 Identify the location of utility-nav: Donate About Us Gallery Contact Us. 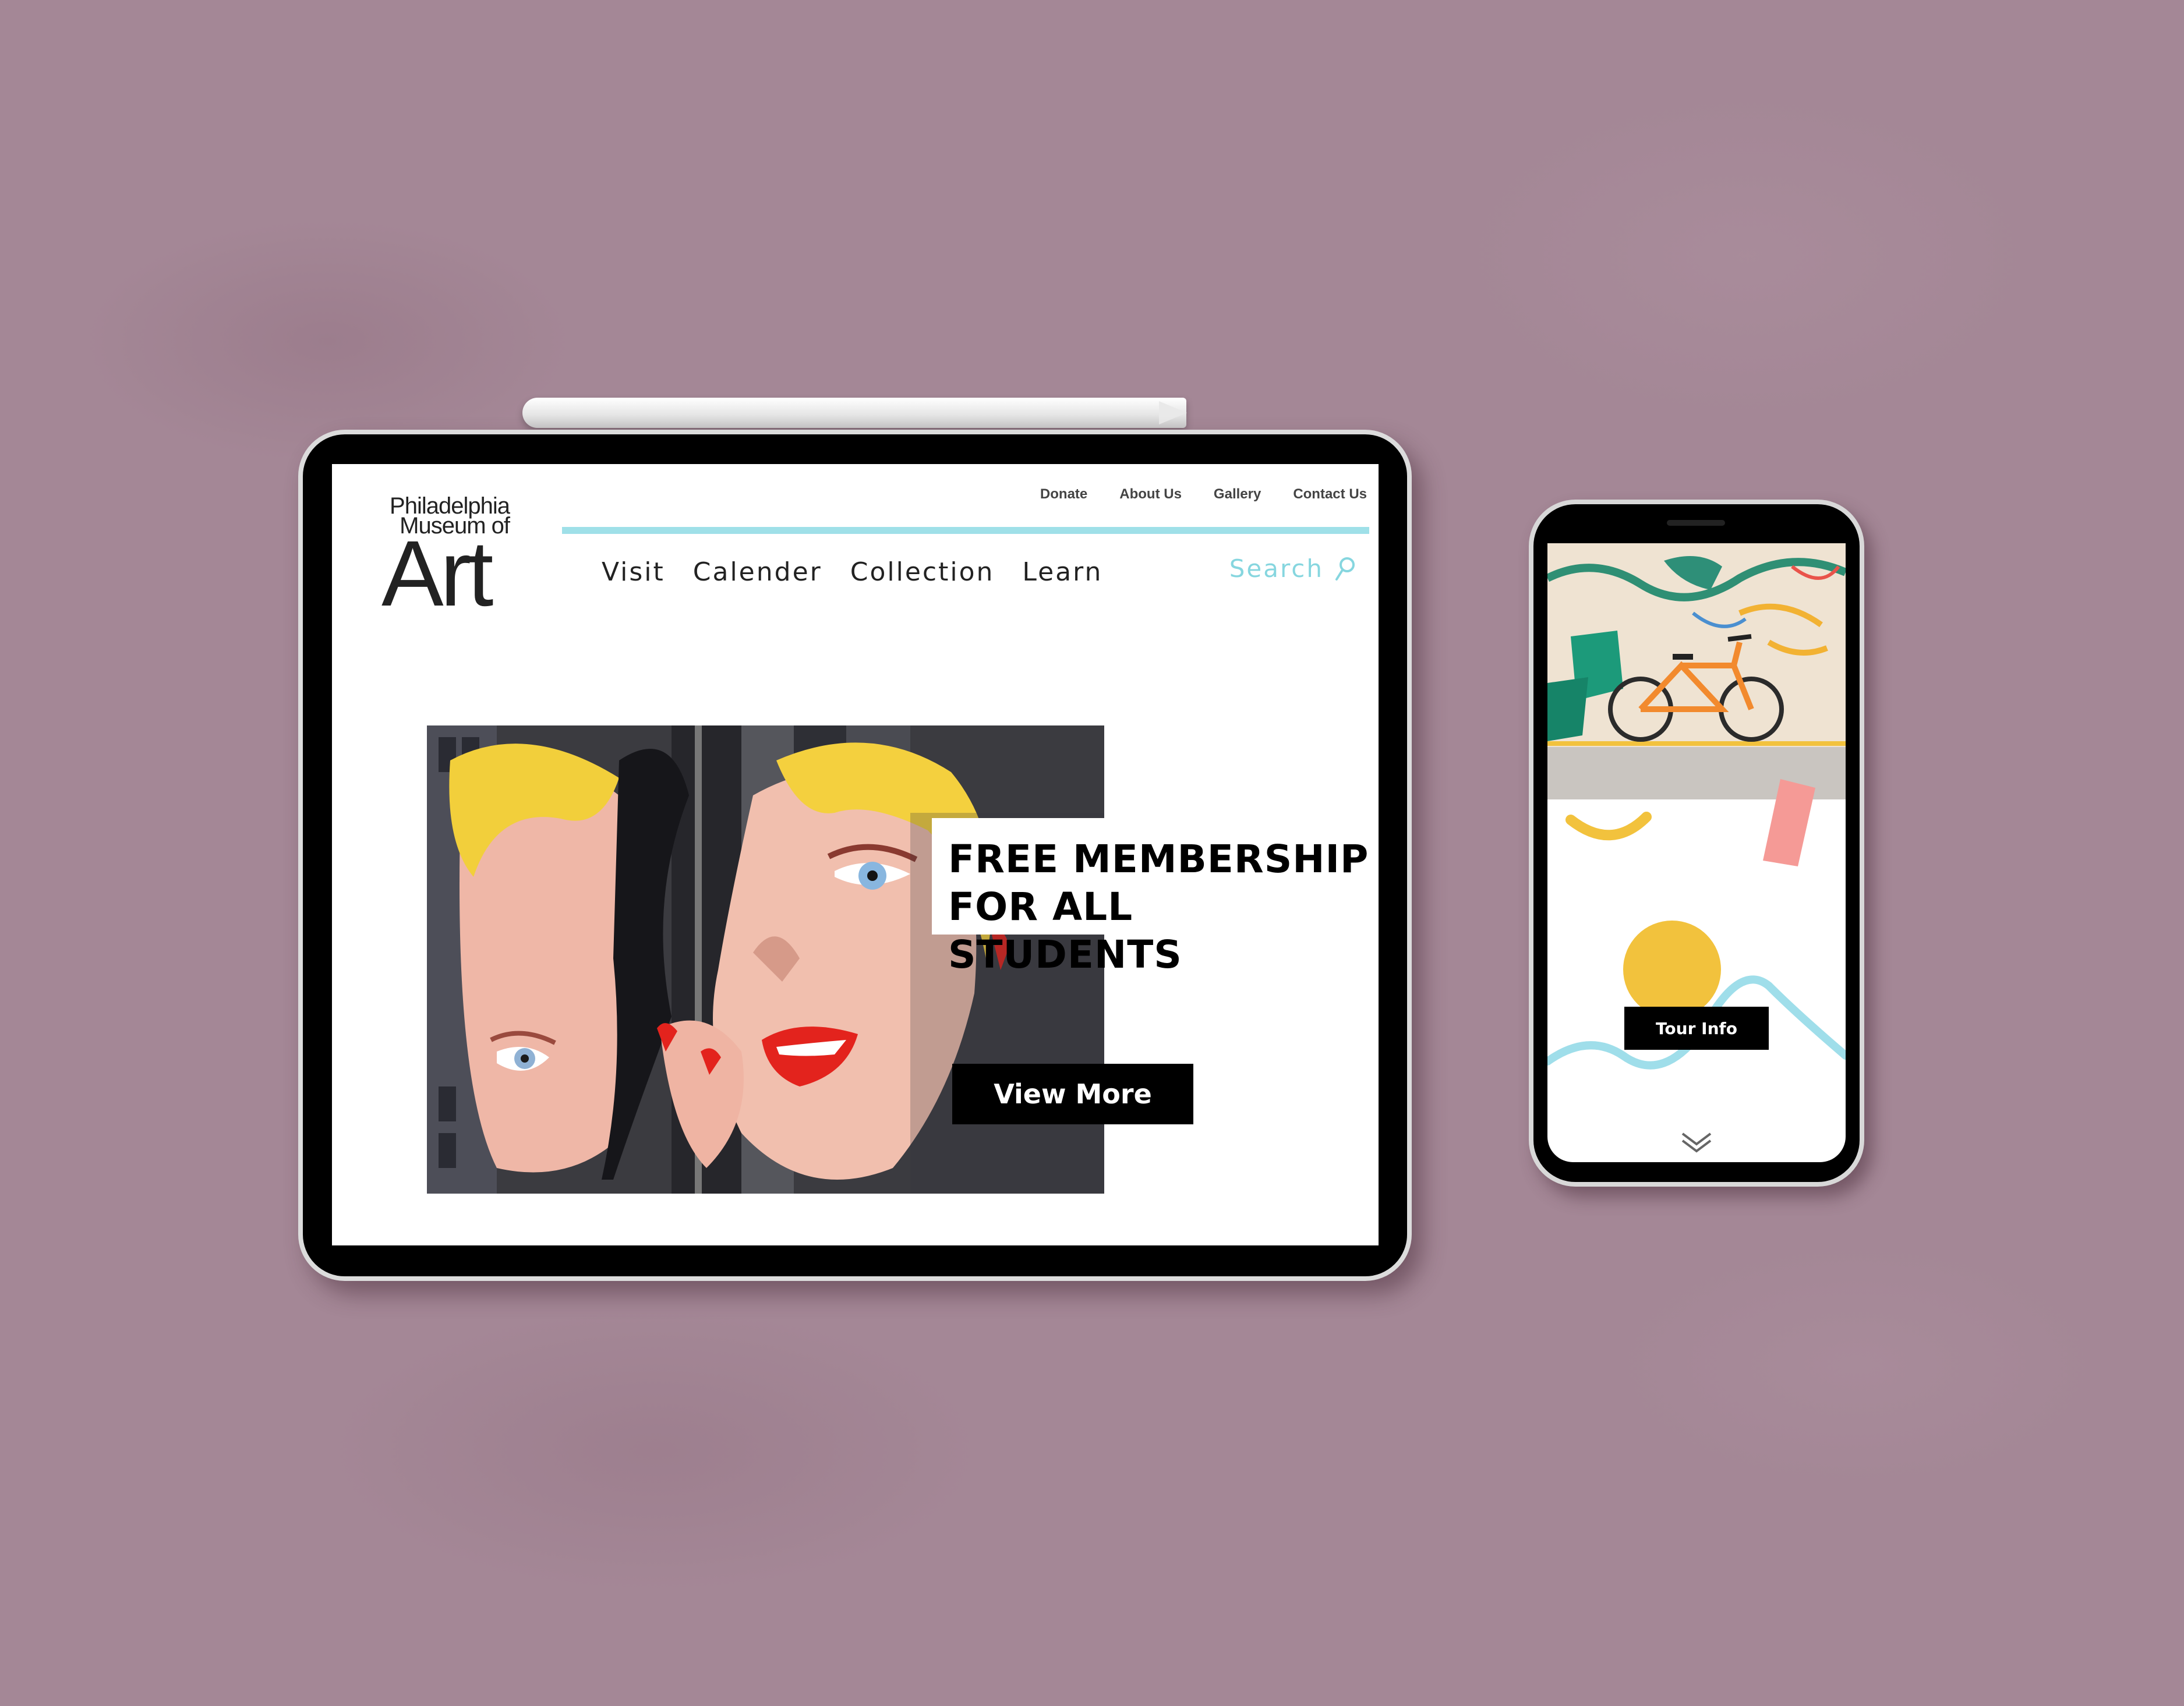
(1203, 494).